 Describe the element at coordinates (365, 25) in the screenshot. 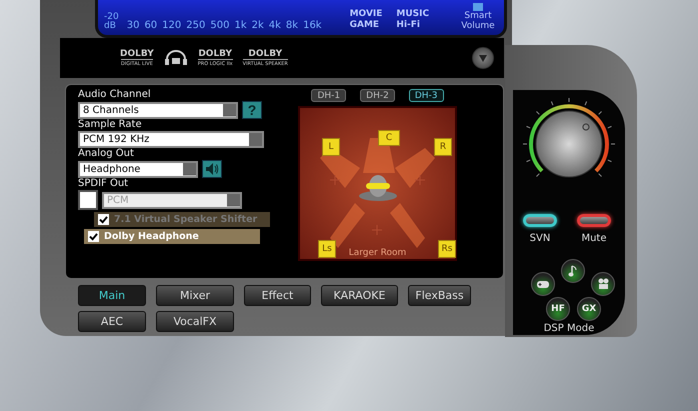

I see `mode-label: GAME` at that location.